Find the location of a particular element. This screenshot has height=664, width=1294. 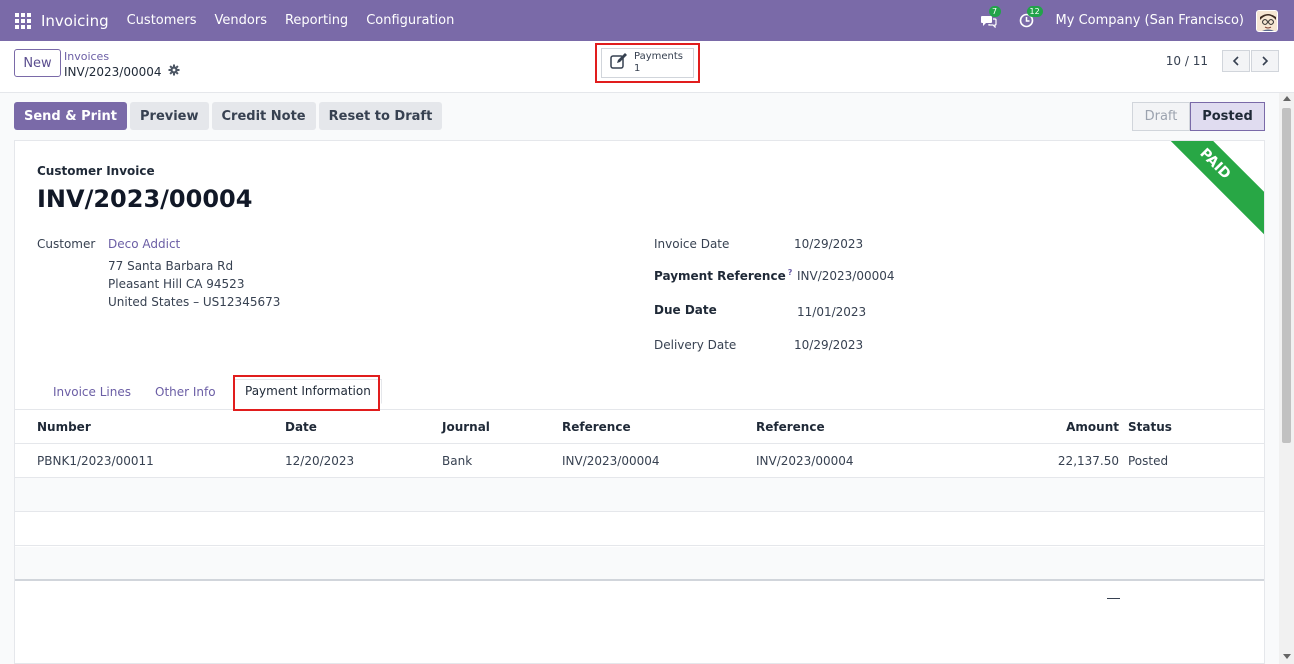

stage-draft: Draft is located at coordinates (1161, 116).